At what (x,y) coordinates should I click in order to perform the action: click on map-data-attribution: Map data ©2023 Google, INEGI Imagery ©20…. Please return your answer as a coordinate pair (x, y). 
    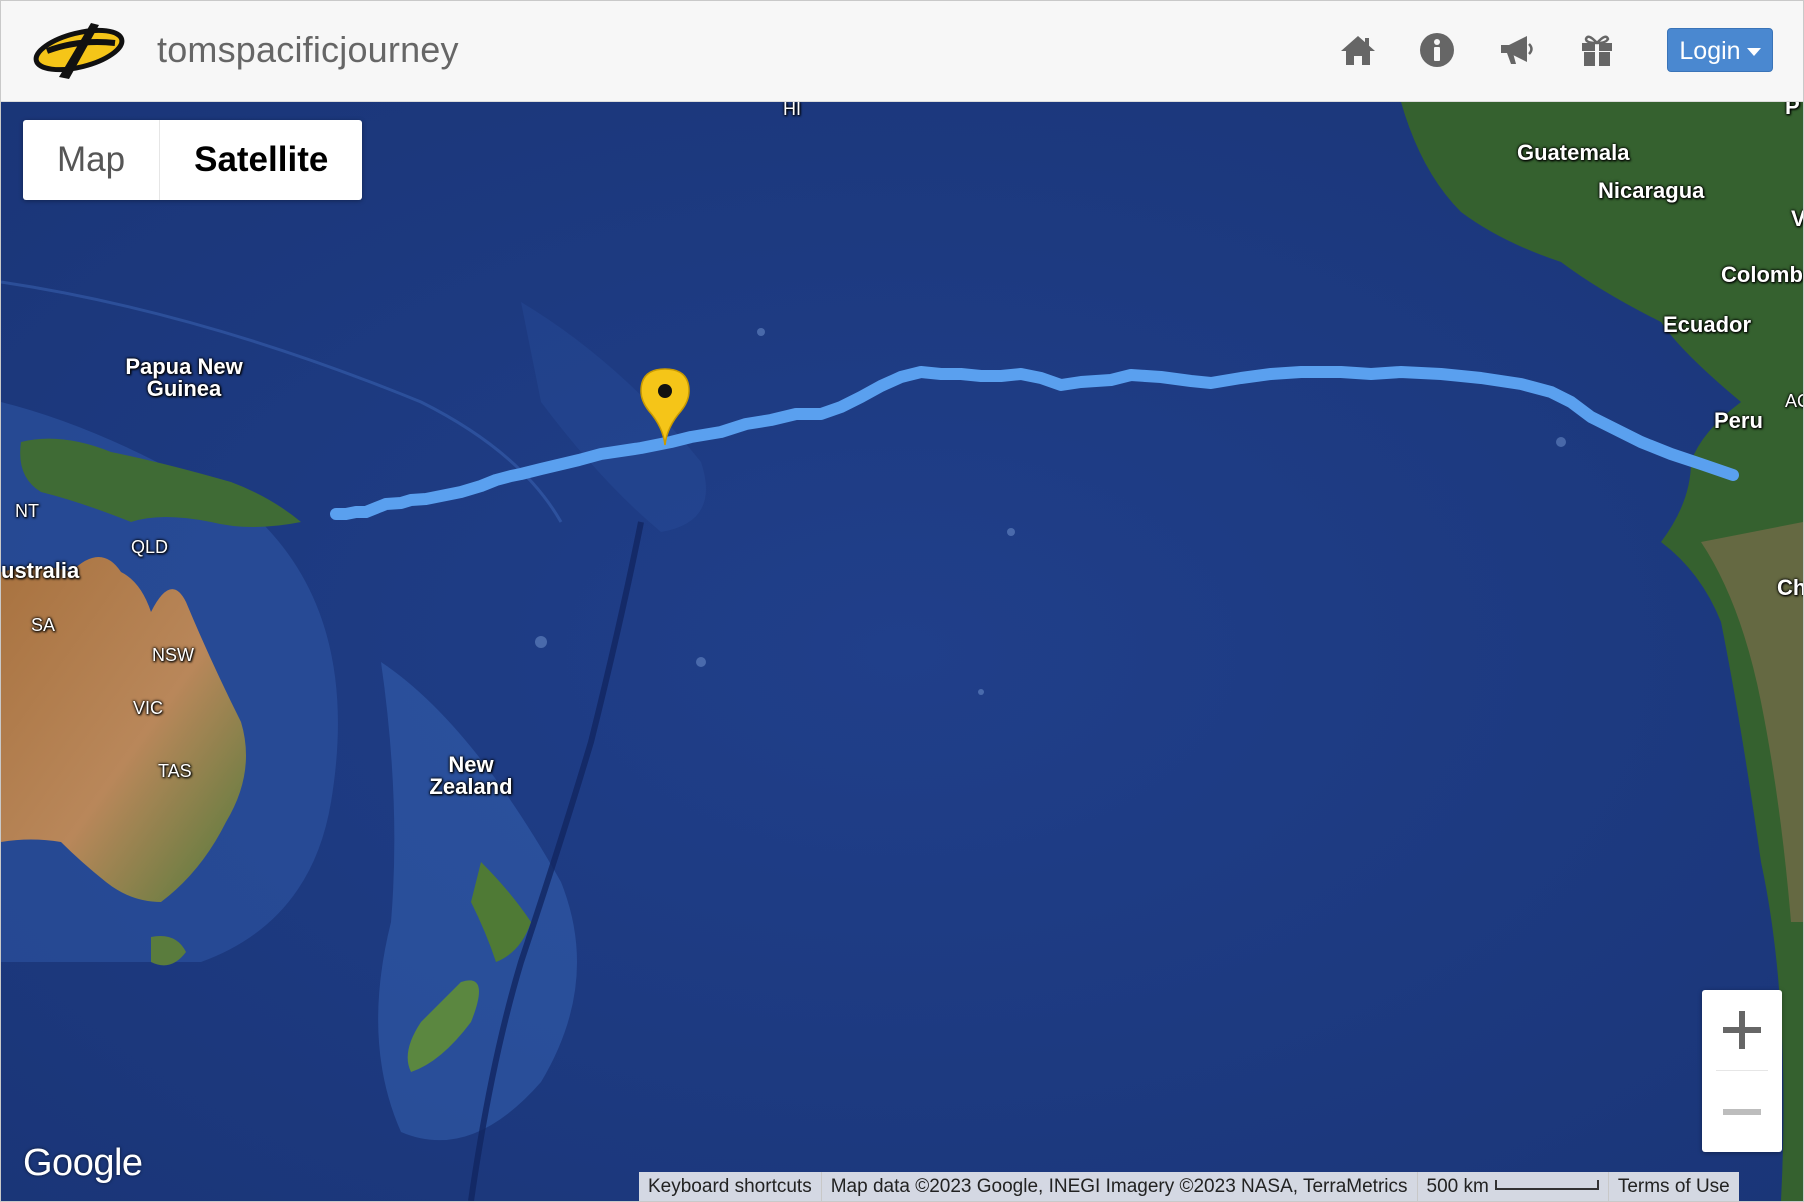
    Looking at the image, I should click on (1120, 1186).